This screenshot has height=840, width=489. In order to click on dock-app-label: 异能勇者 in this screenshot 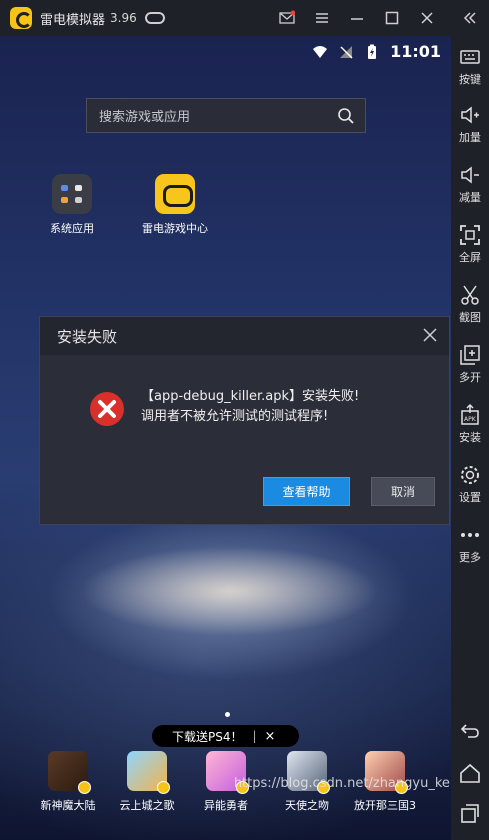, I will do `click(226, 805)`.